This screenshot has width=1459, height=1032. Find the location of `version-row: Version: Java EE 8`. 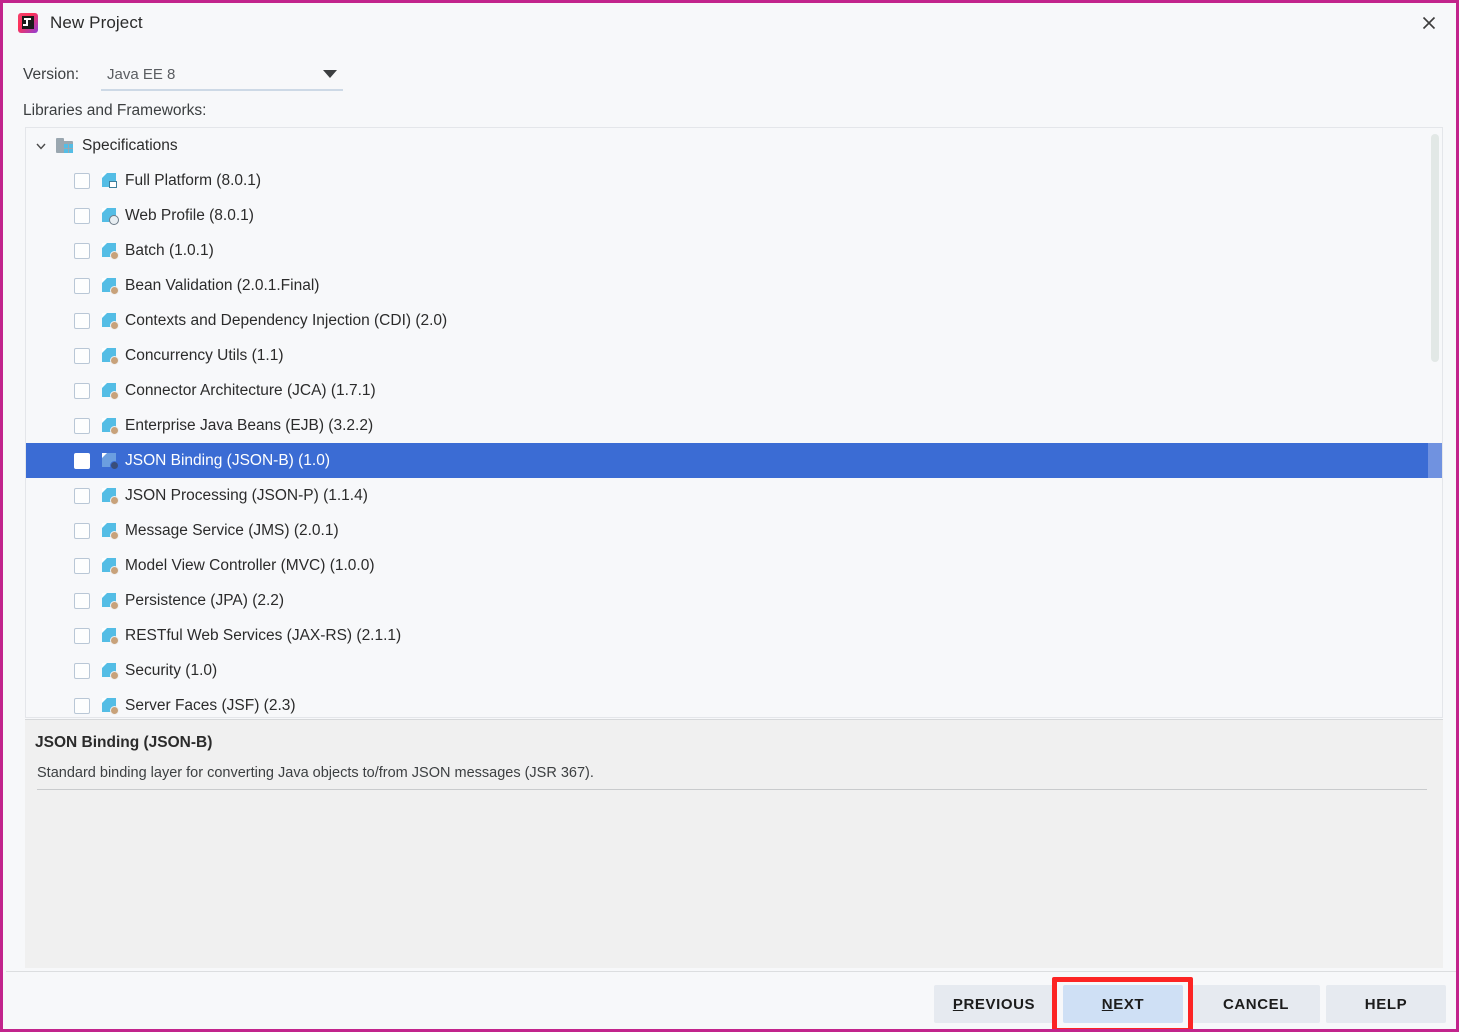

version-row: Version: Java EE 8 is located at coordinates (183, 75).